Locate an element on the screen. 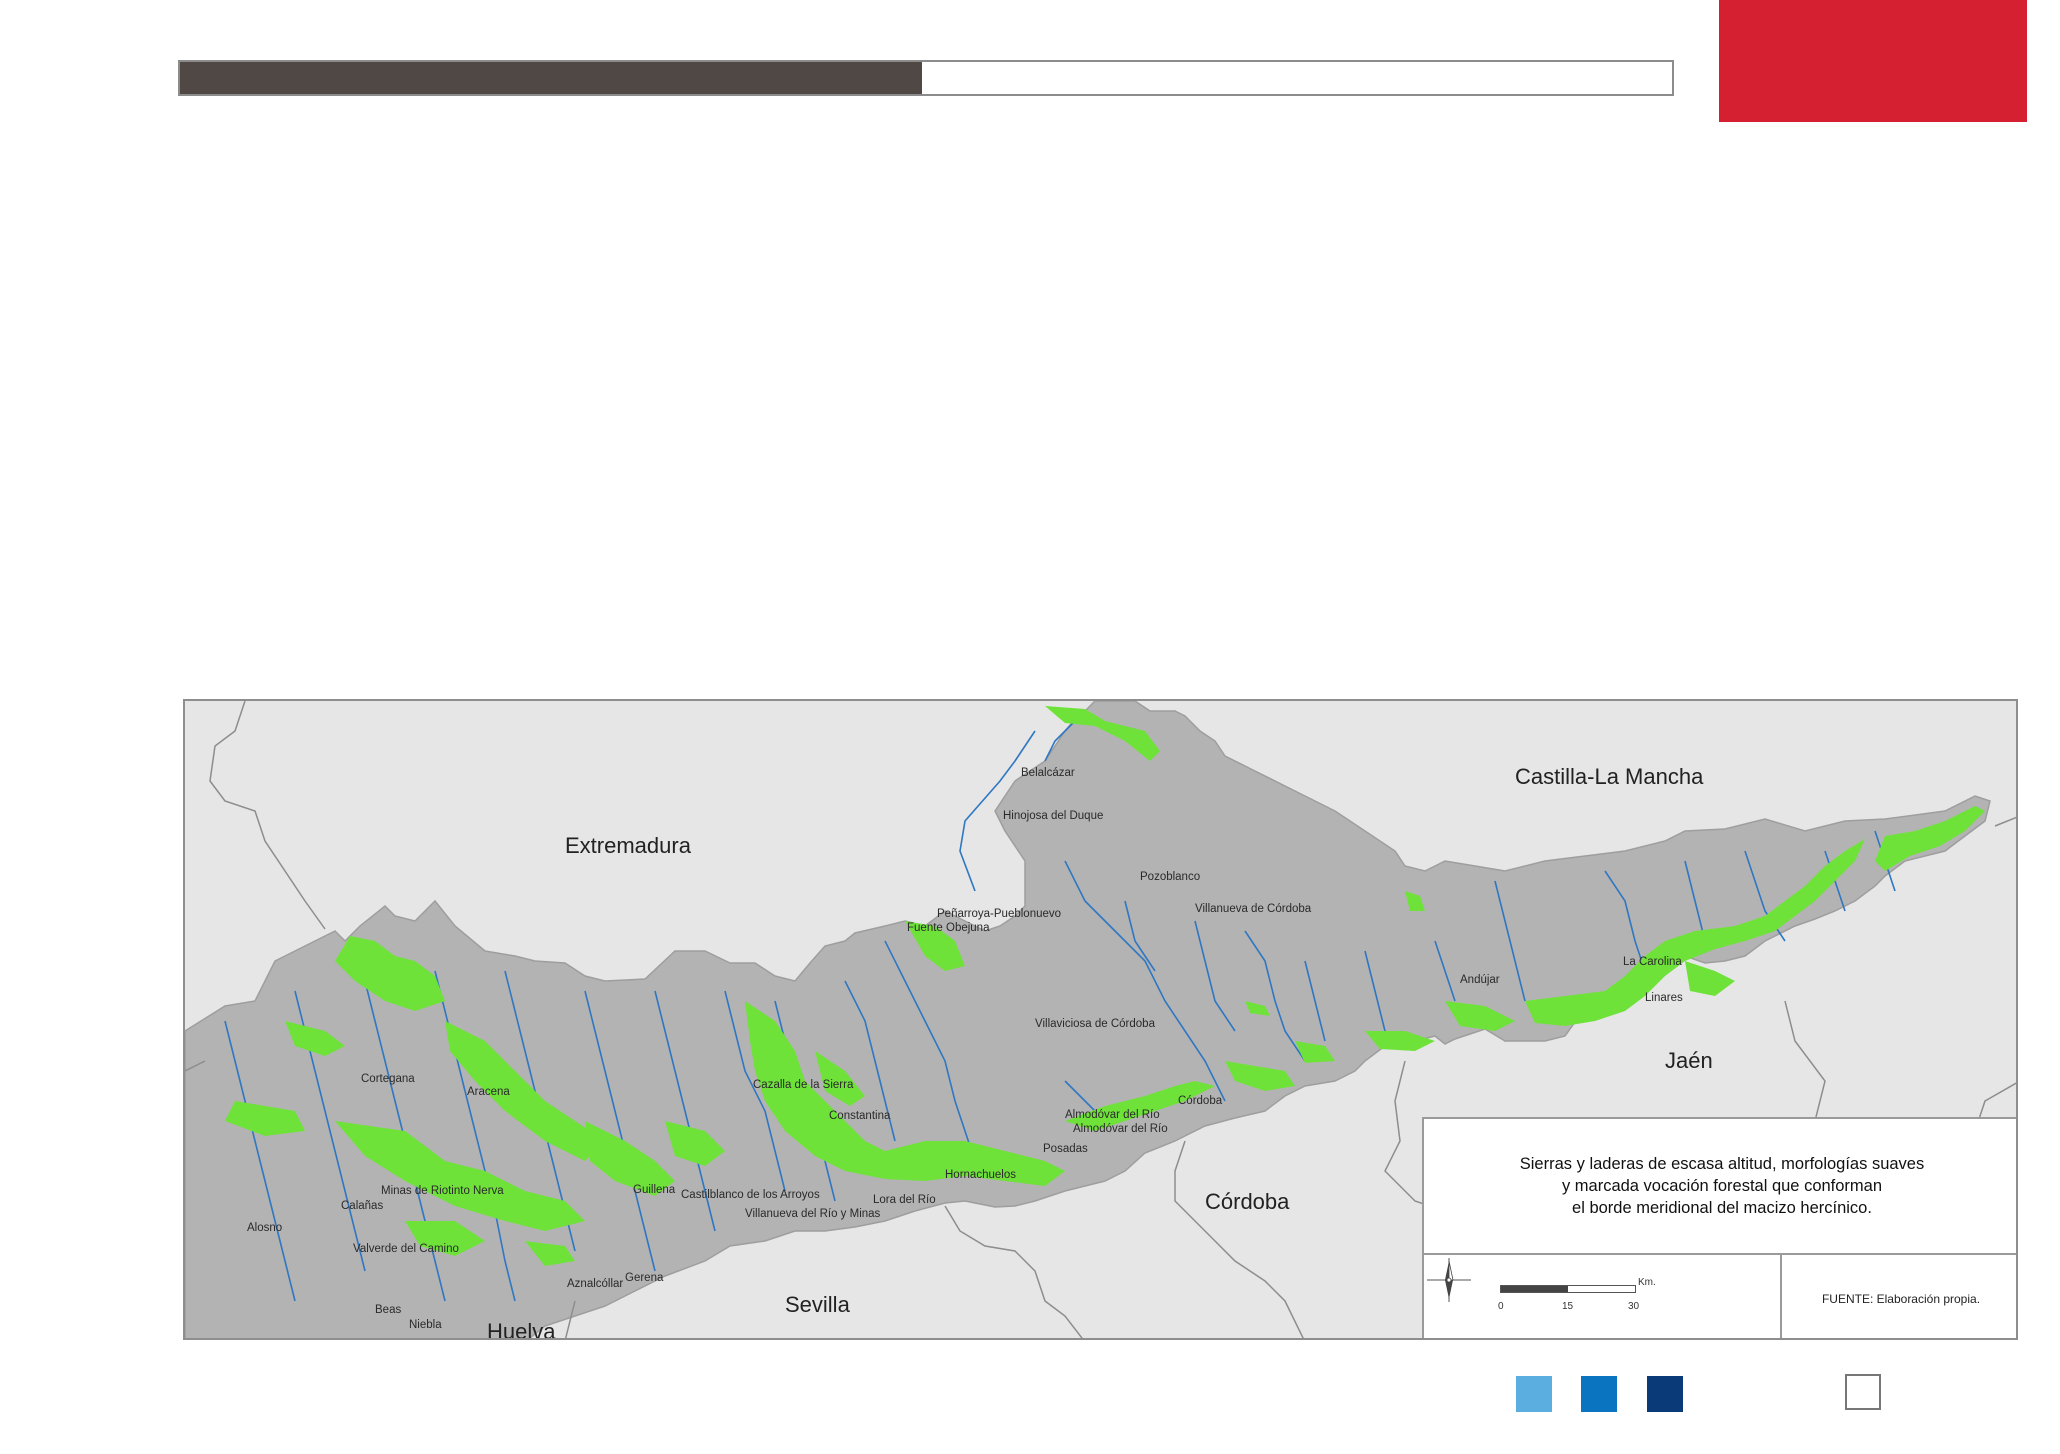  town-label: Beas is located at coordinates (388, 1310).